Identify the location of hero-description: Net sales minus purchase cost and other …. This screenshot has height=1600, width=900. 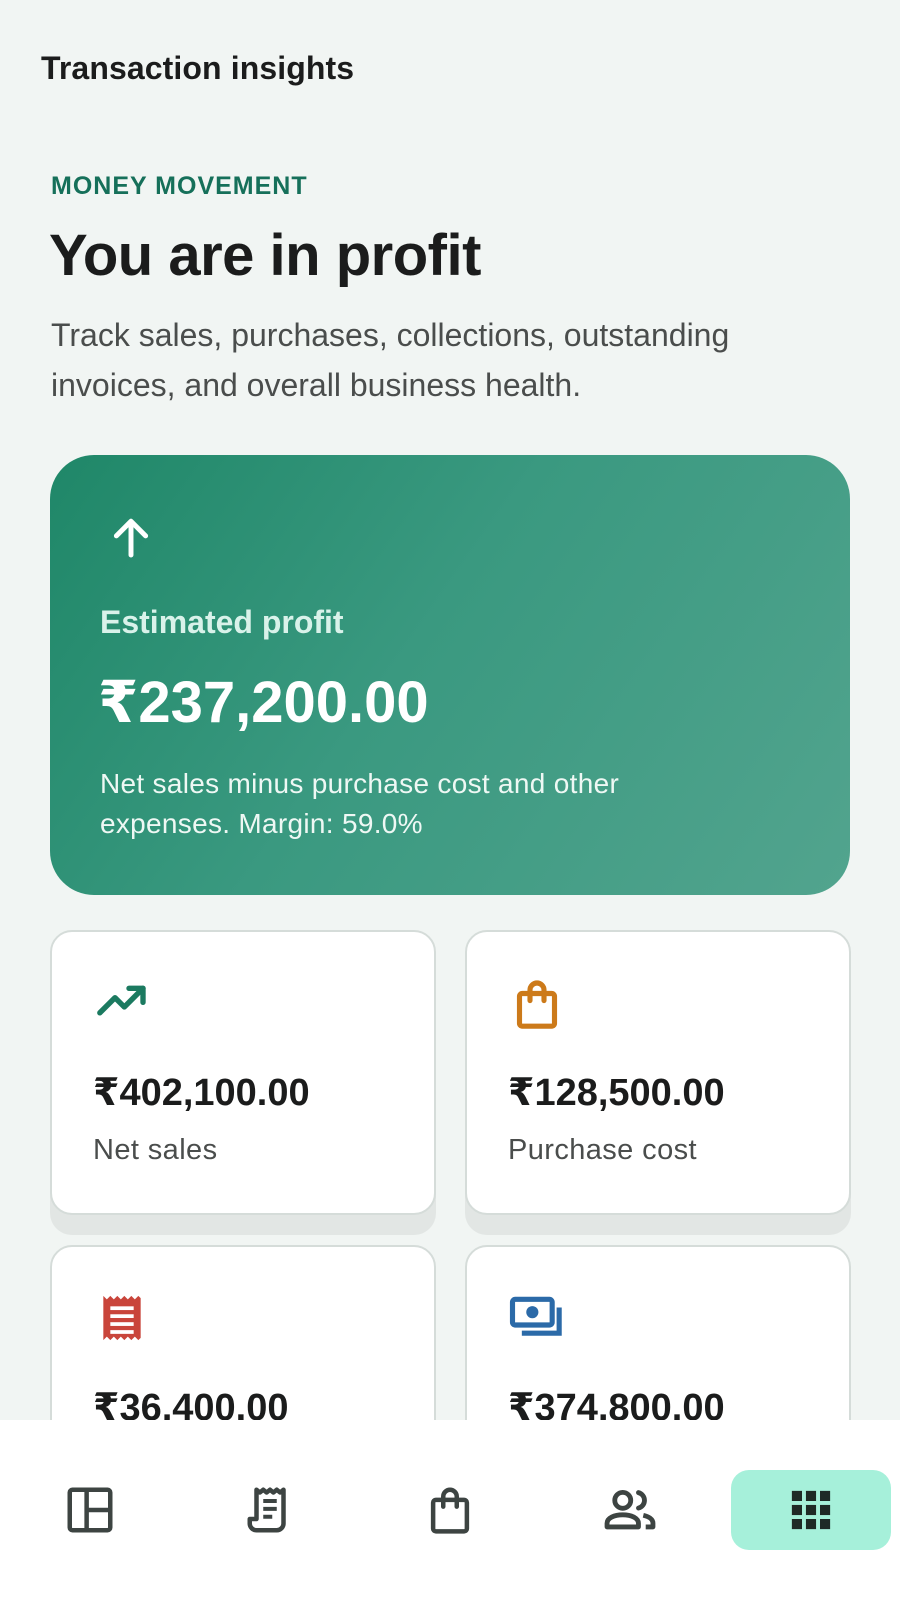
(360, 803).